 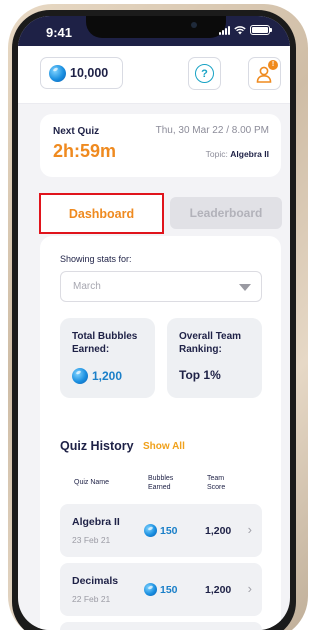 I want to click on next-quiz-datetime: Thu, 30 Mar 22 / 8.00 PM, so click(x=212, y=130).